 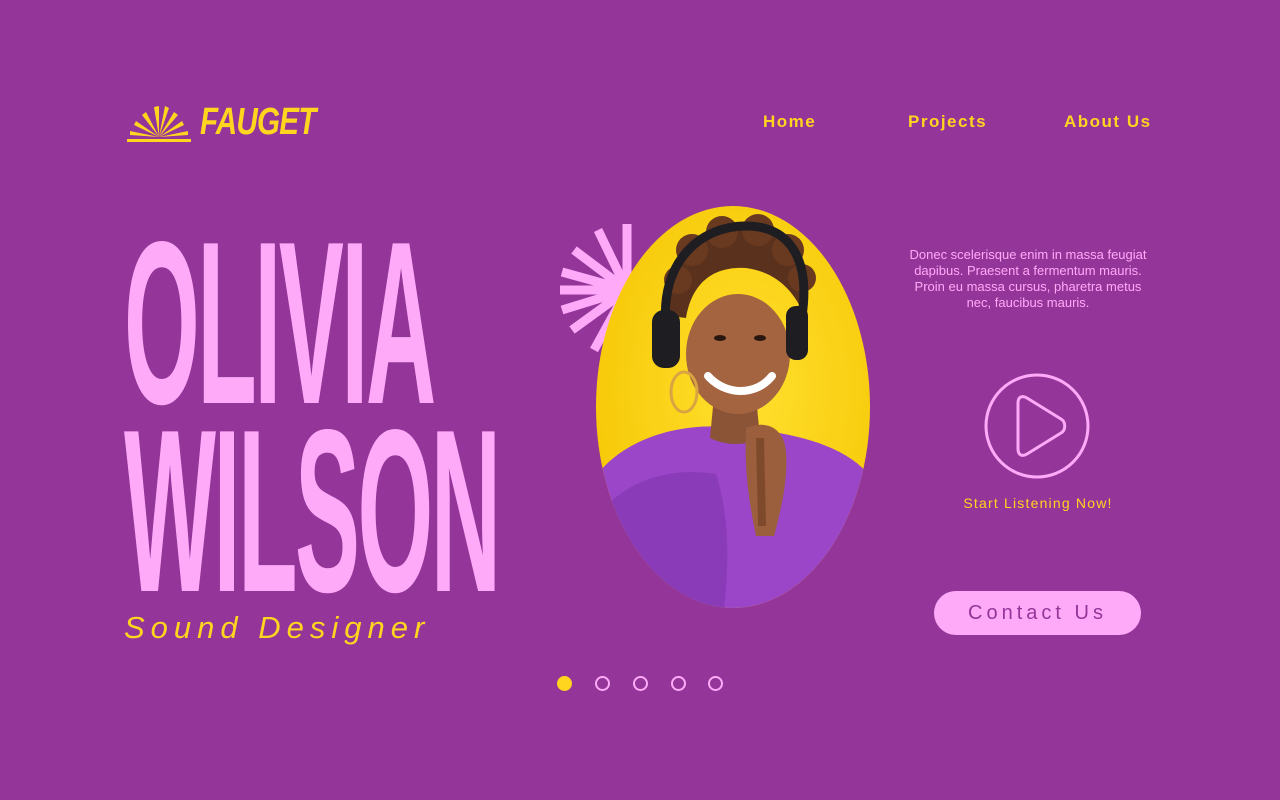 I want to click on portrait-image, so click(x=733, y=407).